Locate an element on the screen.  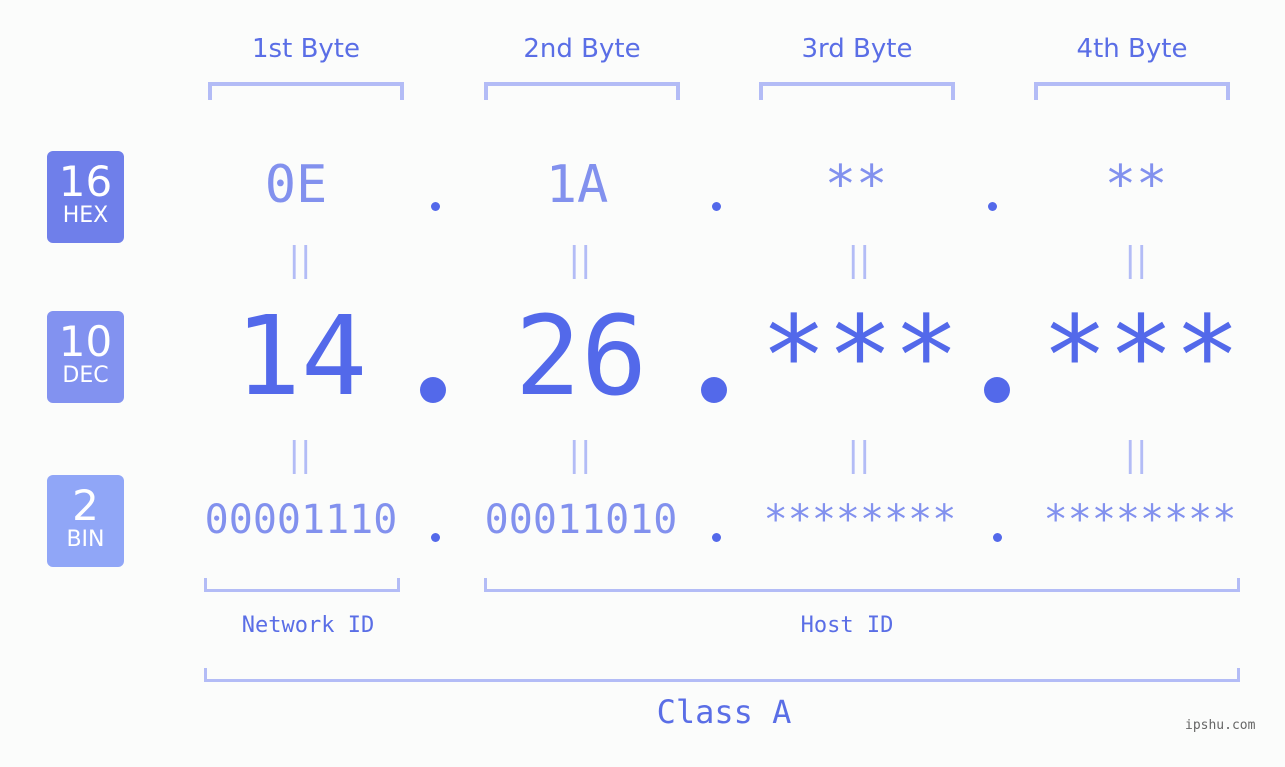
network-id-label: Network ID is located at coordinates (308, 625).